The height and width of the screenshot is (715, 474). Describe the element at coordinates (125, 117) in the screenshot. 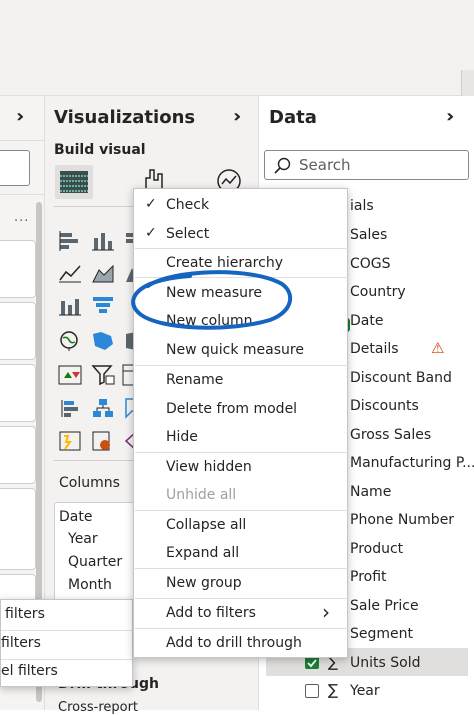

I see `visualizations-title: Visualizations` at that location.